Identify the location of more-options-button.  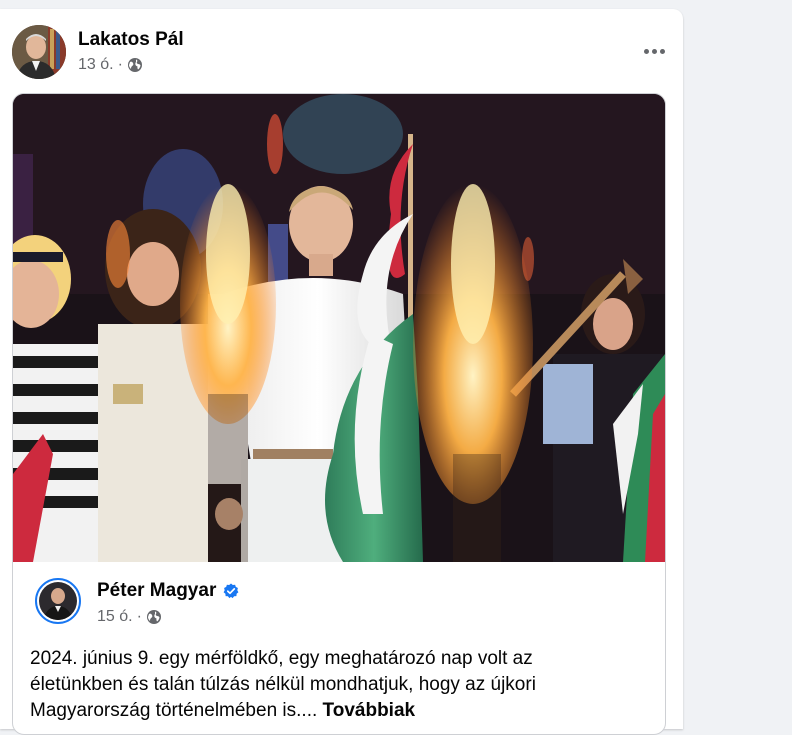
(654, 51).